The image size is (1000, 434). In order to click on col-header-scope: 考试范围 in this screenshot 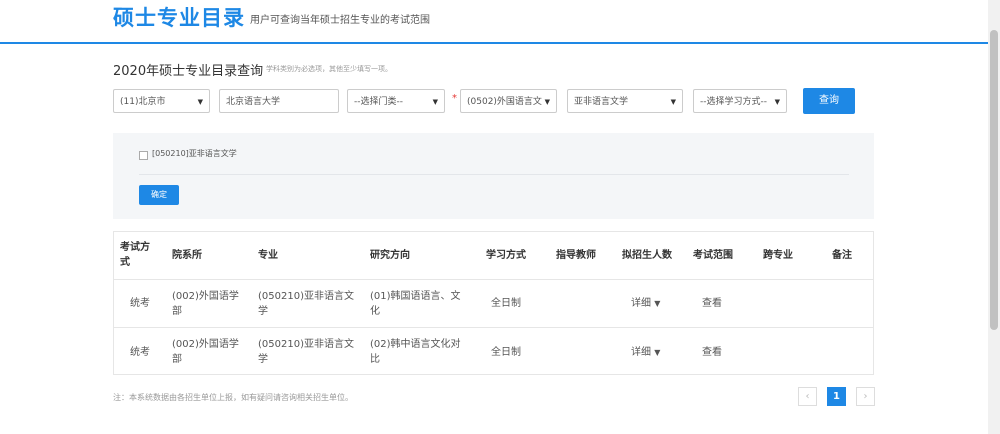, I will do `click(713, 255)`.